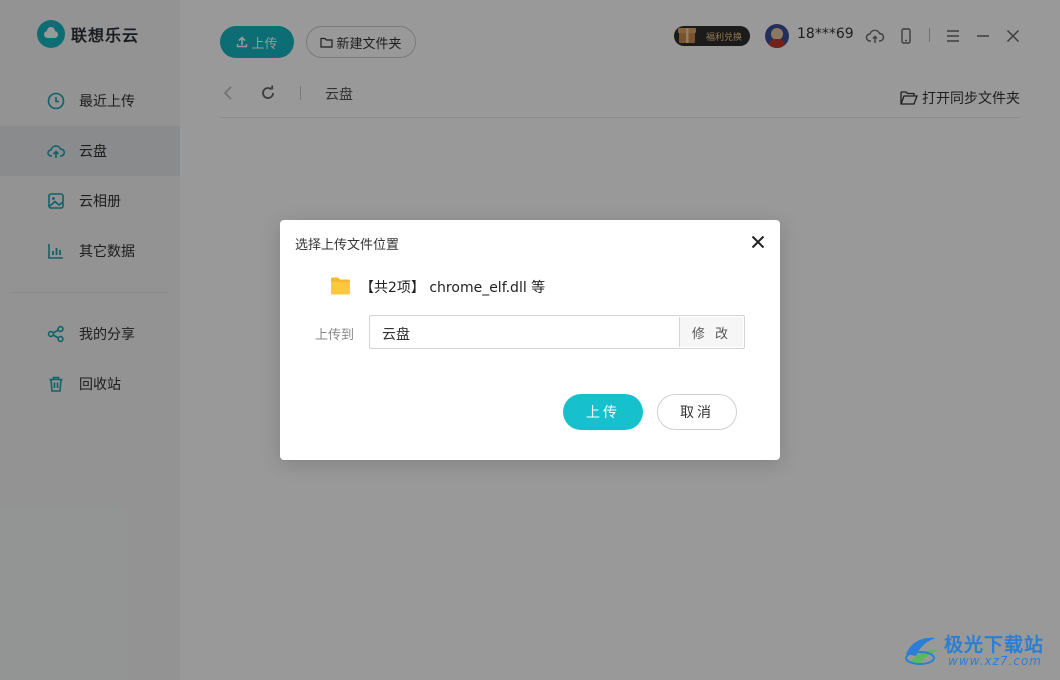 Image resolution: width=1060 pixels, height=680 pixels. Describe the element at coordinates (340, 286) in the screenshot. I see `folder-icon` at that location.